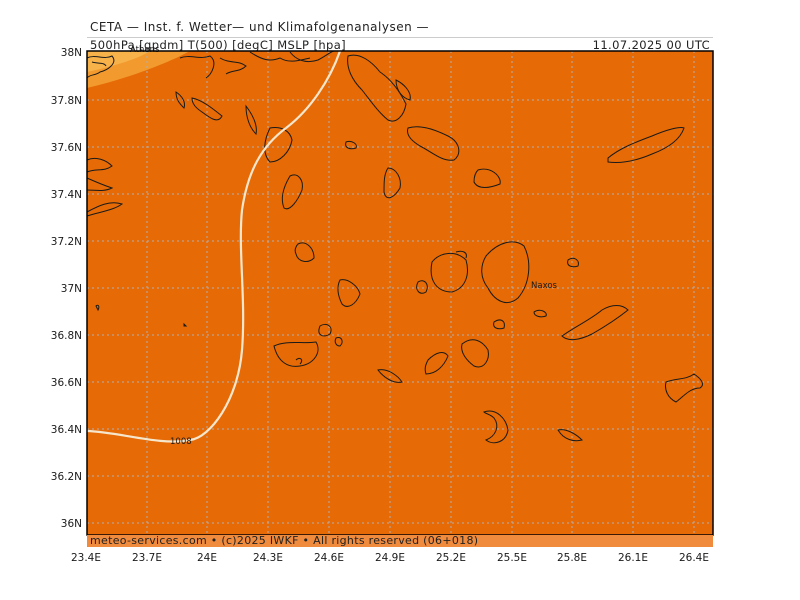 The height and width of the screenshot is (600, 800). I want to click on lon-tick: 24.9E, so click(390, 558).